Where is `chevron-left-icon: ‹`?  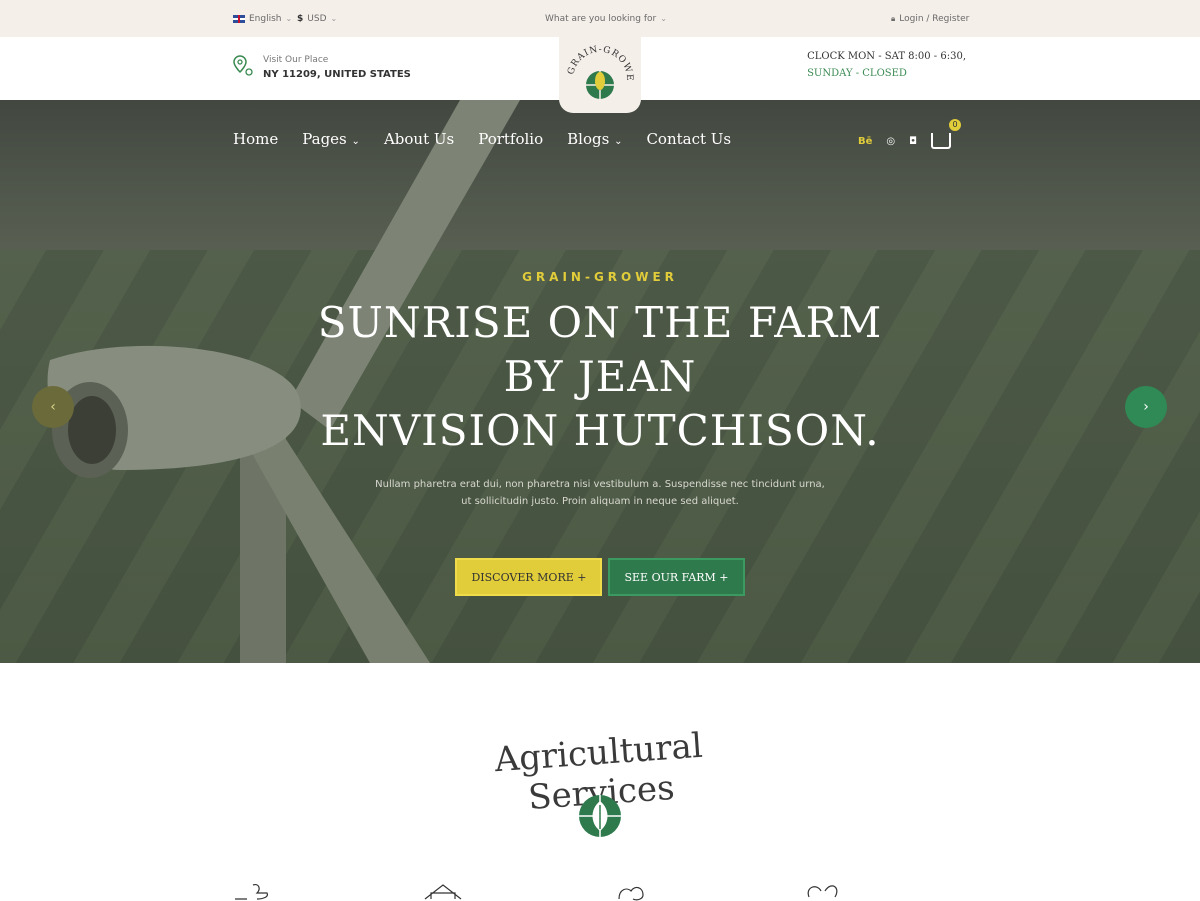
chevron-left-icon: ‹ is located at coordinates (53, 407).